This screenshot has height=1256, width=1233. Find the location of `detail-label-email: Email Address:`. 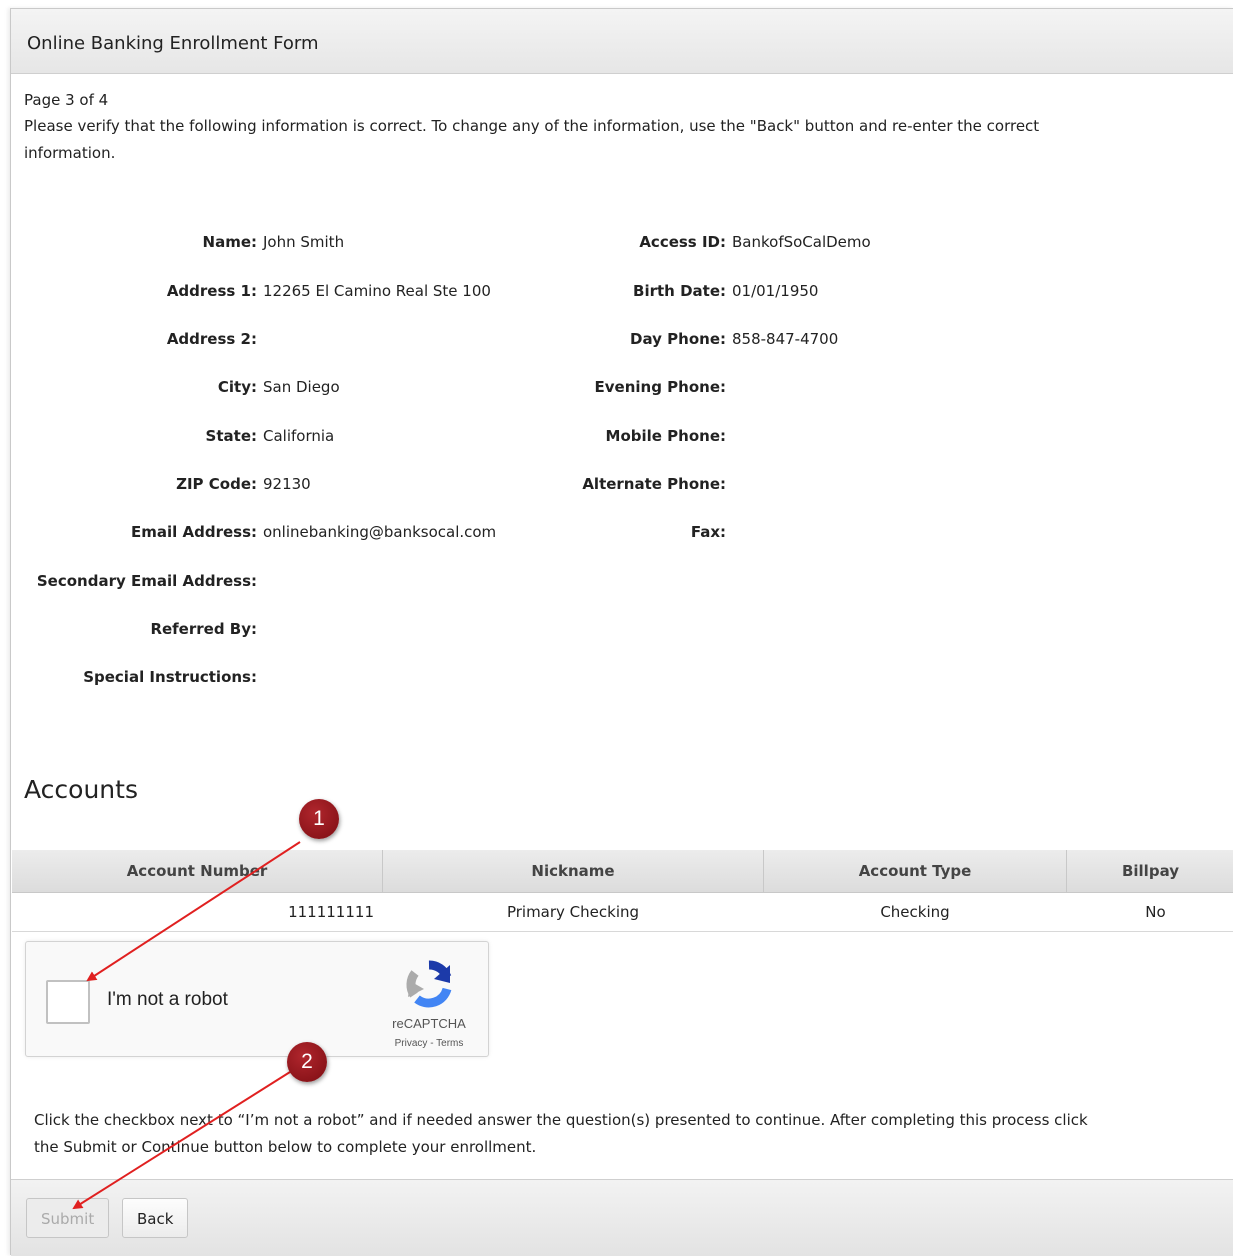

detail-label-email: Email Address: is located at coordinates (193, 532).